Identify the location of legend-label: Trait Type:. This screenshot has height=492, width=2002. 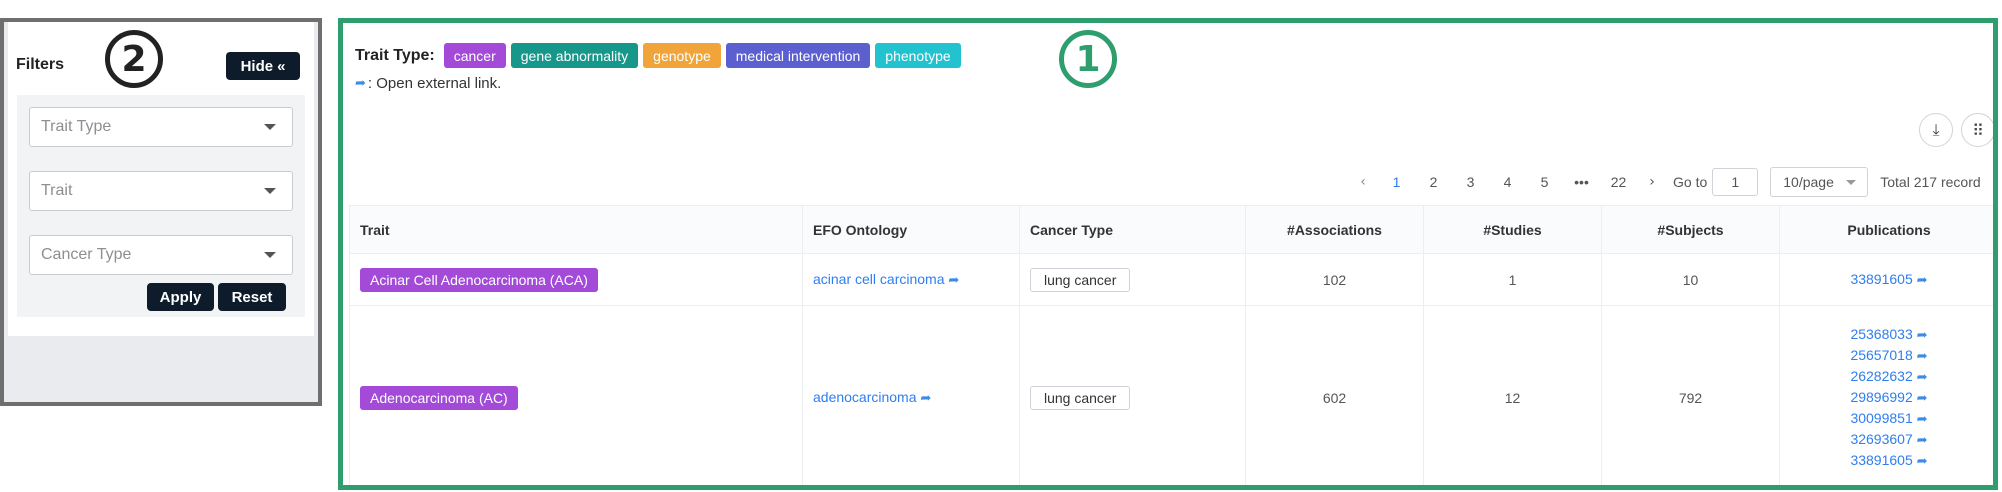
(395, 55).